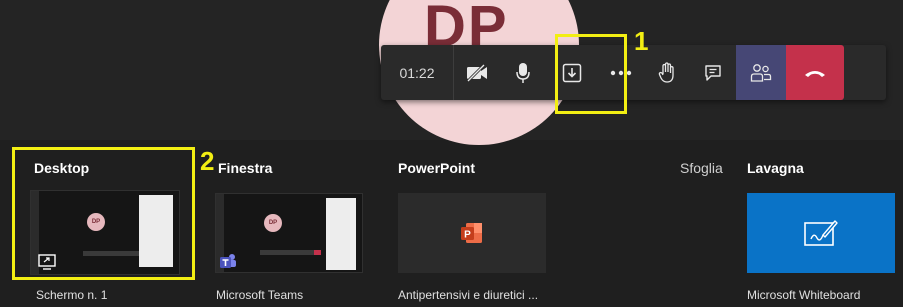 Image resolution: width=903 pixels, height=307 pixels. Describe the element at coordinates (273, 223) in the screenshot. I see `mini-avatar: DP` at that location.